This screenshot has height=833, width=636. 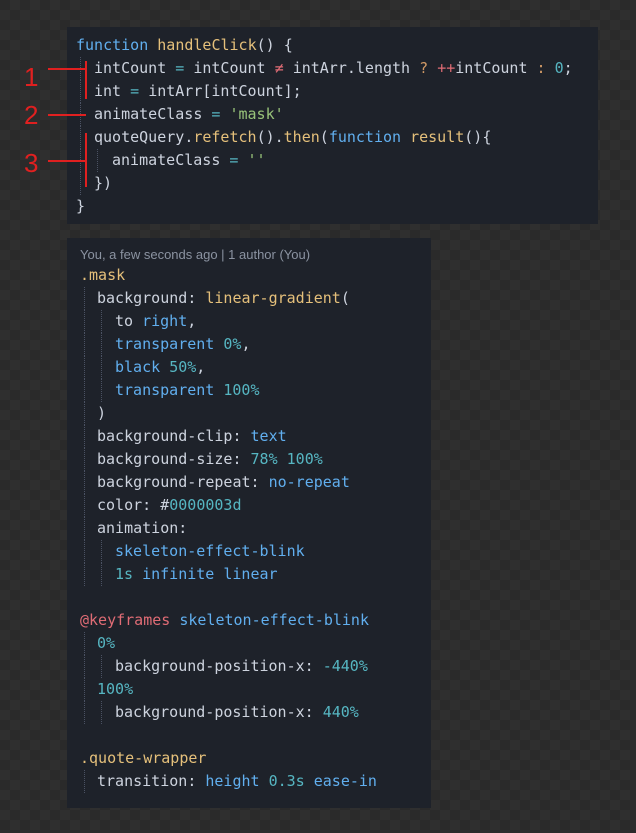 What do you see at coordinates (274, 45) in the screenshot?
I see `token-punct: () {` at bounding box center [274, 45].